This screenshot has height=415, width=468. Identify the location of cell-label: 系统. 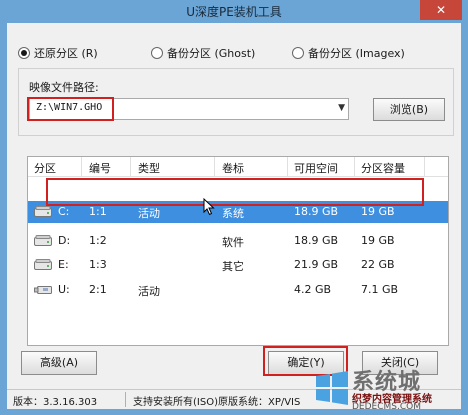
(233, 213).